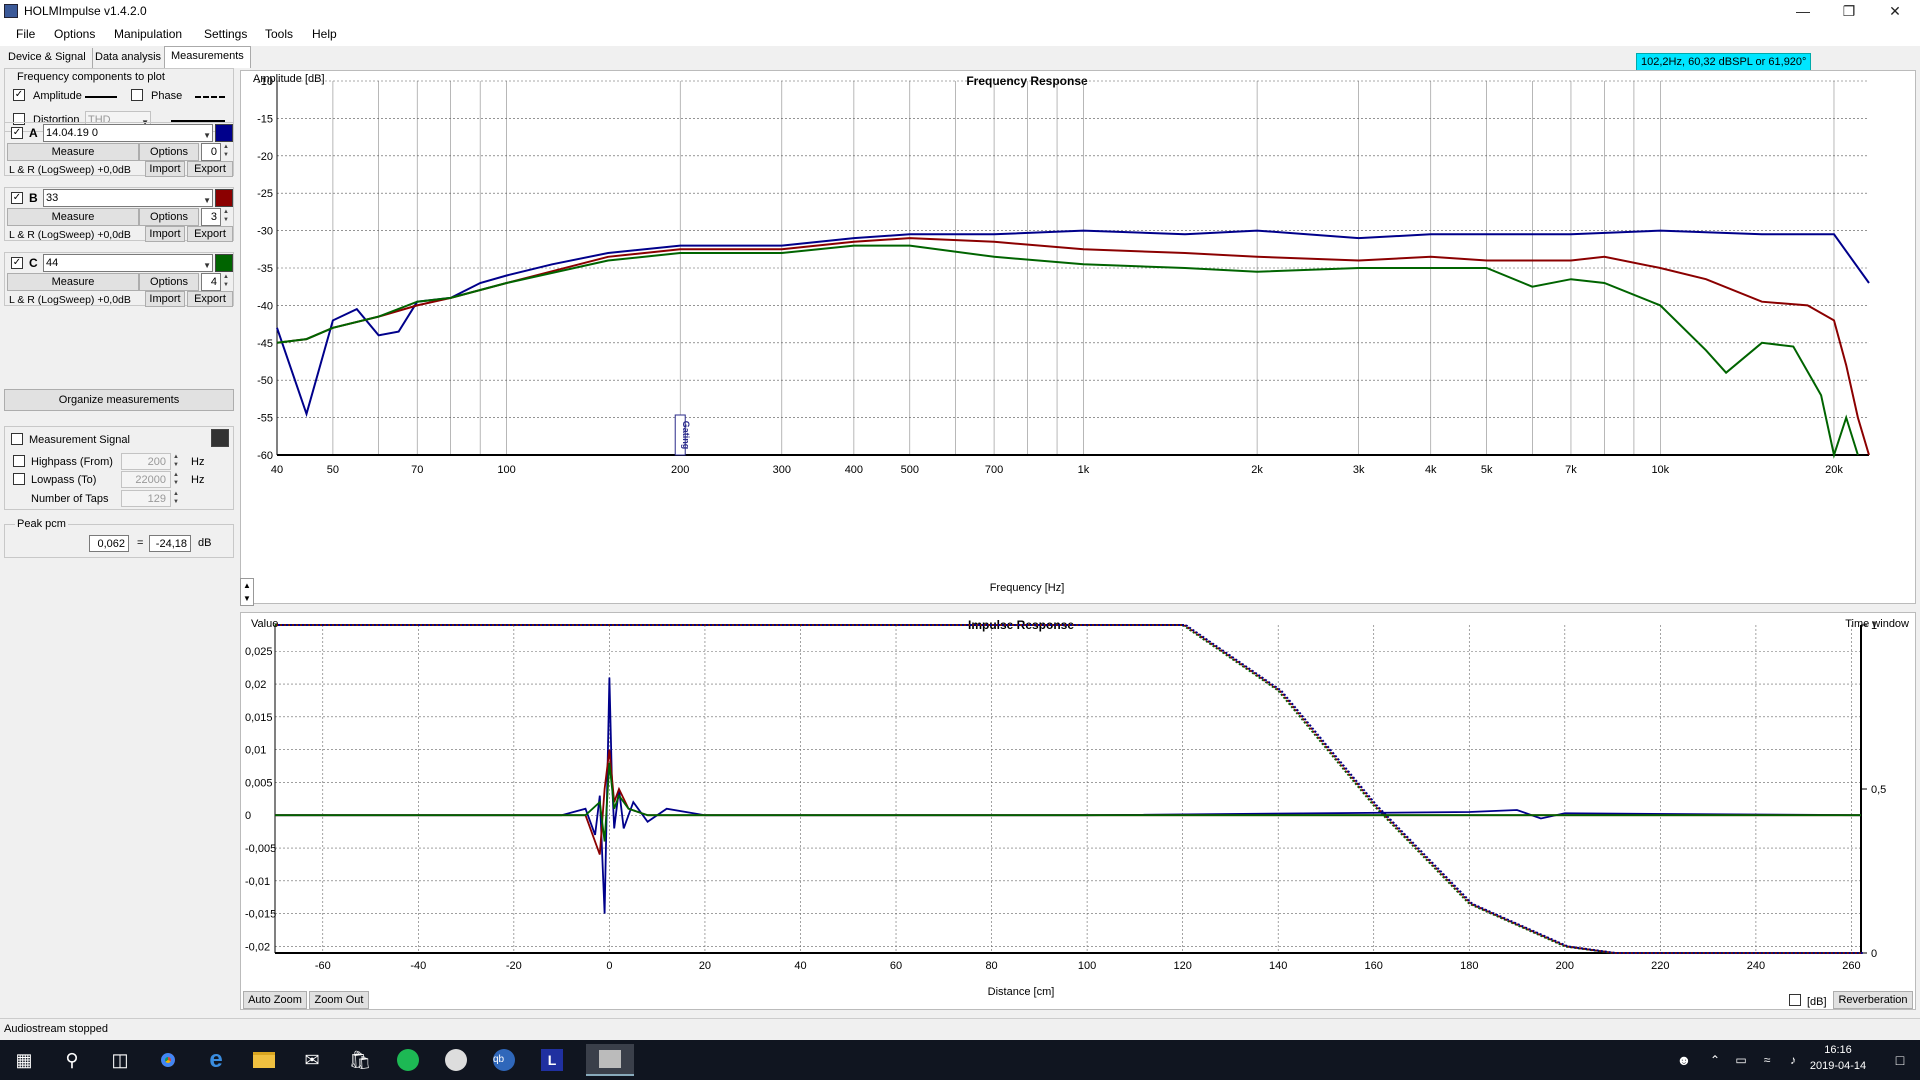 This screenshot has height=1080, width=1920. What do you see at coordinates (265, 232) in the screenshot?
I see `y-tick-label: -30` at bounding box center [265, 232].